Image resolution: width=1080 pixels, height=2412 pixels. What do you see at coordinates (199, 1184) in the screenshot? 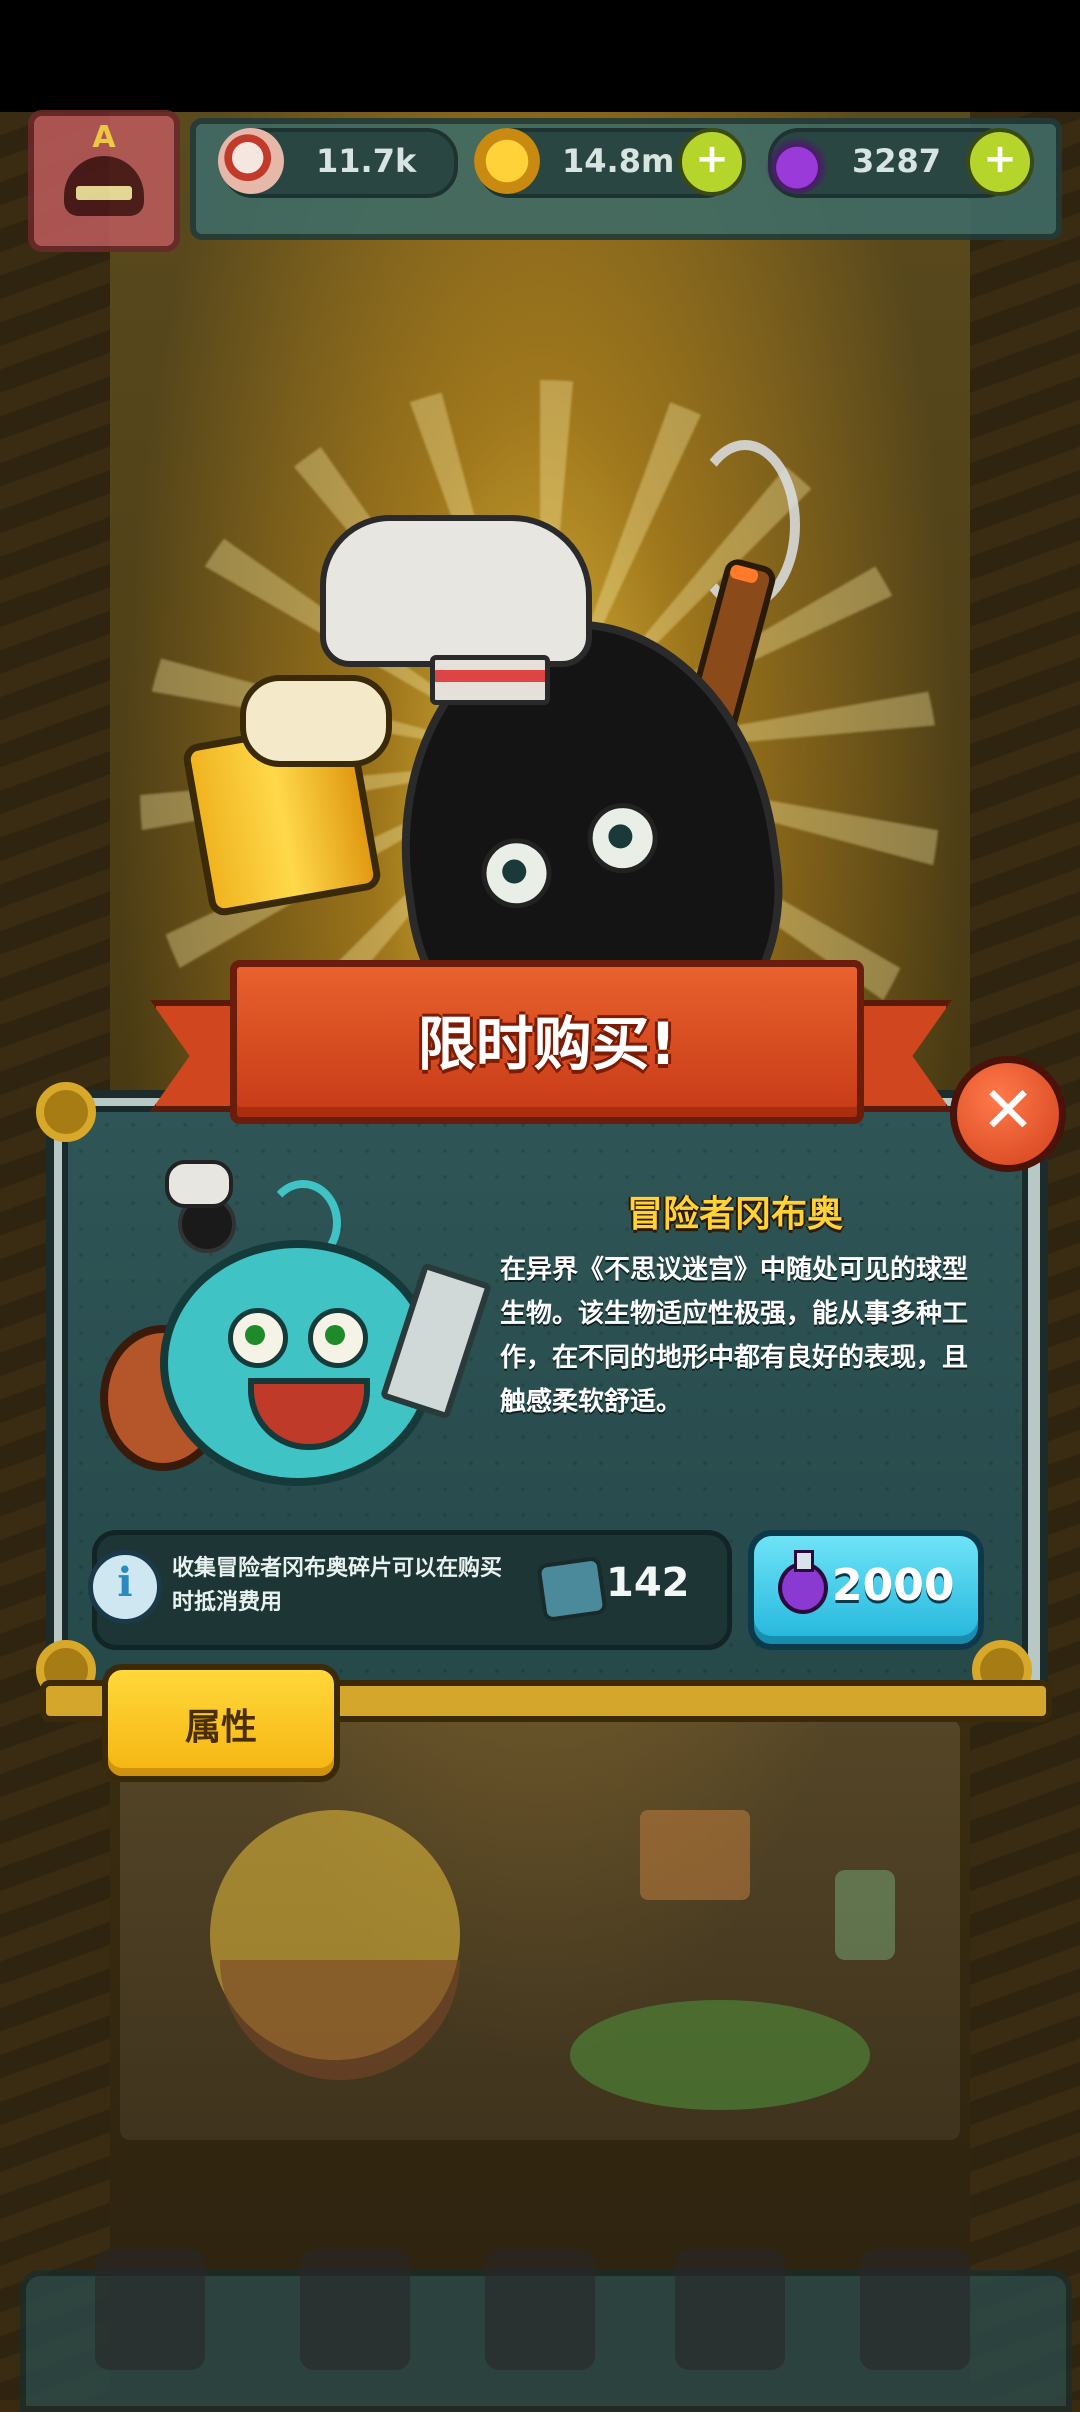
I see `mini-chef-hat` at bounding box center [199, 1184].